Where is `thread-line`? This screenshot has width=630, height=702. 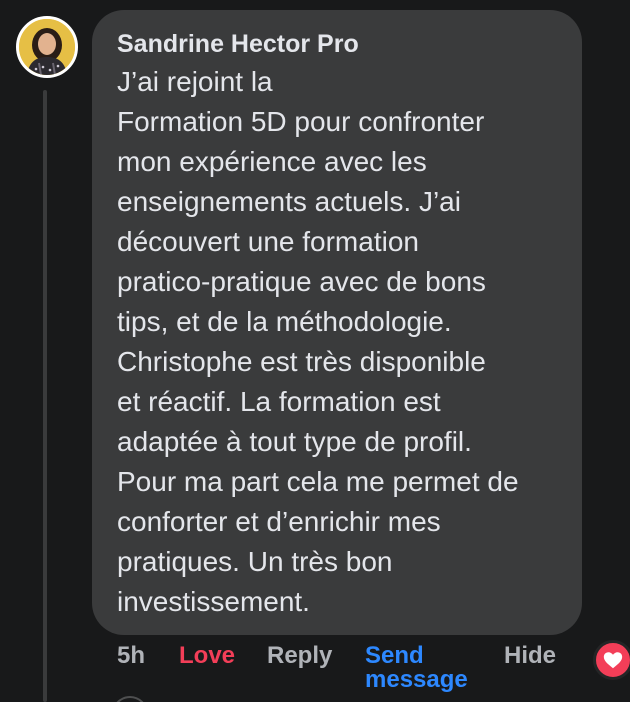 thread-line is located at coordinates (45, 396).